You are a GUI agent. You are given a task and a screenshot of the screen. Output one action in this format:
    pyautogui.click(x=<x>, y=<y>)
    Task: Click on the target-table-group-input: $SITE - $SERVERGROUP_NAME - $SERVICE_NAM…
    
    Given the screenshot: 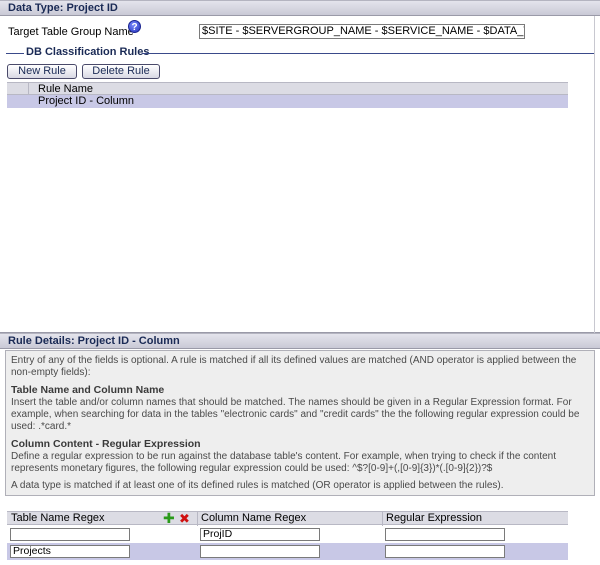 What is the action you would take?
    pyautogui.click(x=362, y=31)
    